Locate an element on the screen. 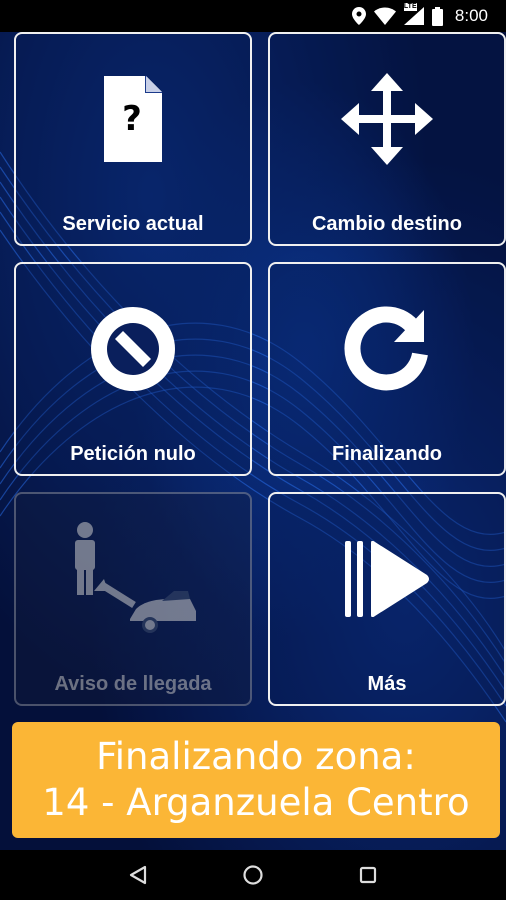 This screenshot has width=506, height=900. clock: 8:00 is located at coordinates (471, 15).